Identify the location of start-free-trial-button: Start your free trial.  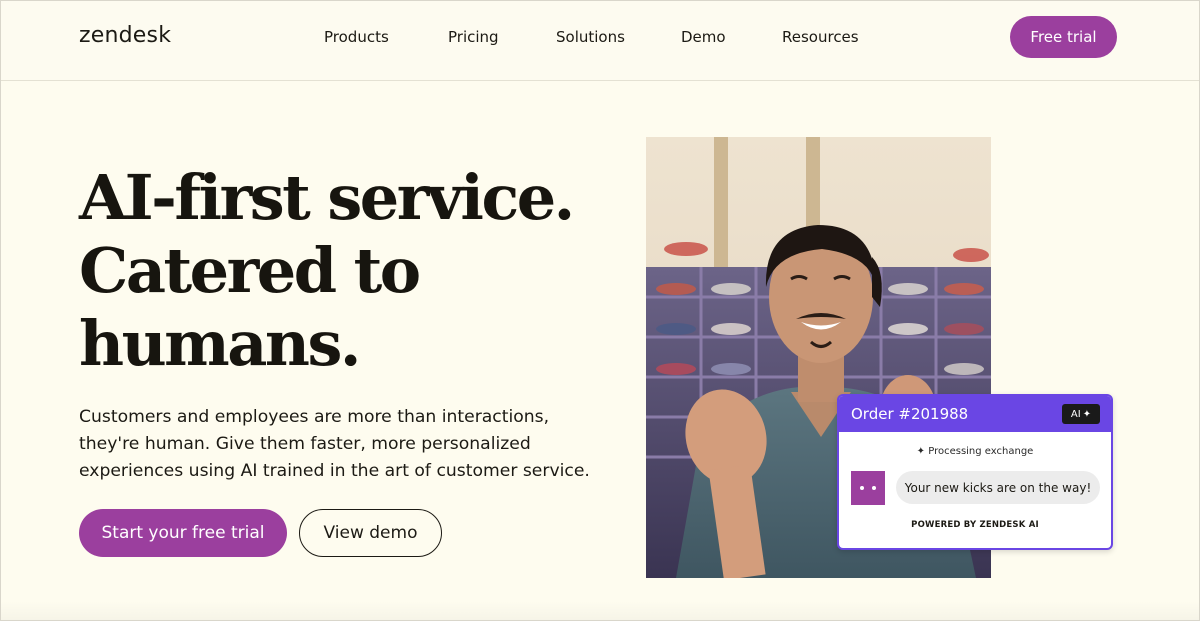
(183, 533).